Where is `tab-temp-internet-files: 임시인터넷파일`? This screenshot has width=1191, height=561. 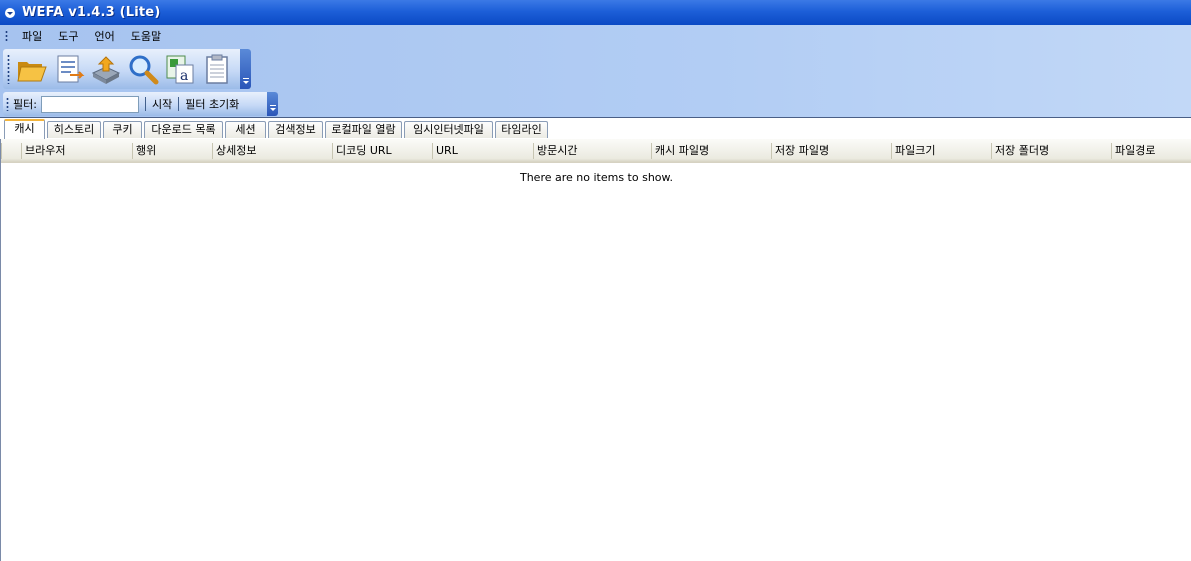
tab-temp-internet-files: 임시인터넷파일 is located at coordinates (448, 129).